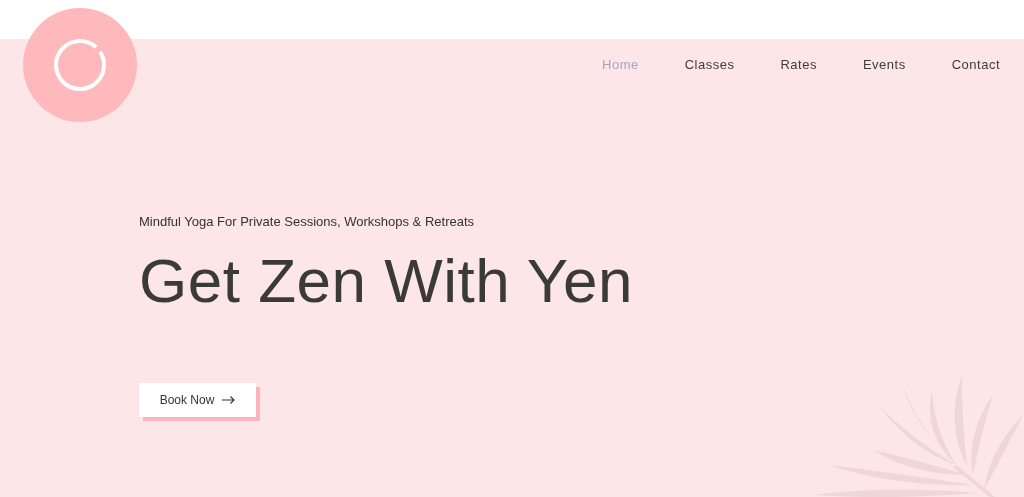 This screenshot has height=497, width=1024. What do you see at coordinates (798, 65) in the screenshot?
I see `nav-link: Rates` at bounding box center [798, 65].